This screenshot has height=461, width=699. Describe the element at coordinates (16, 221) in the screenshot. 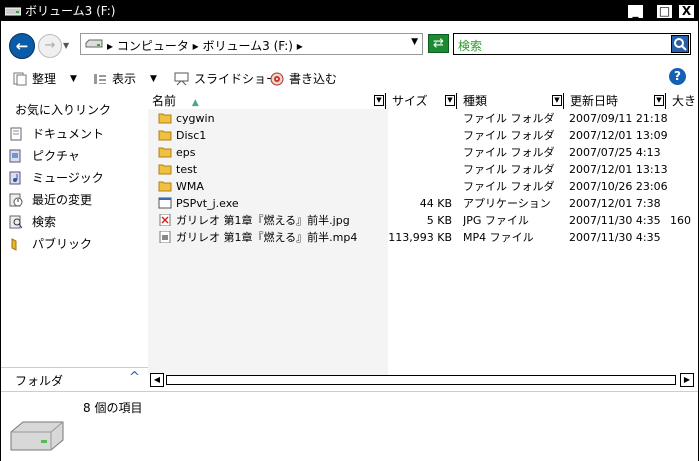

I see `search-folder-icon` at that location.